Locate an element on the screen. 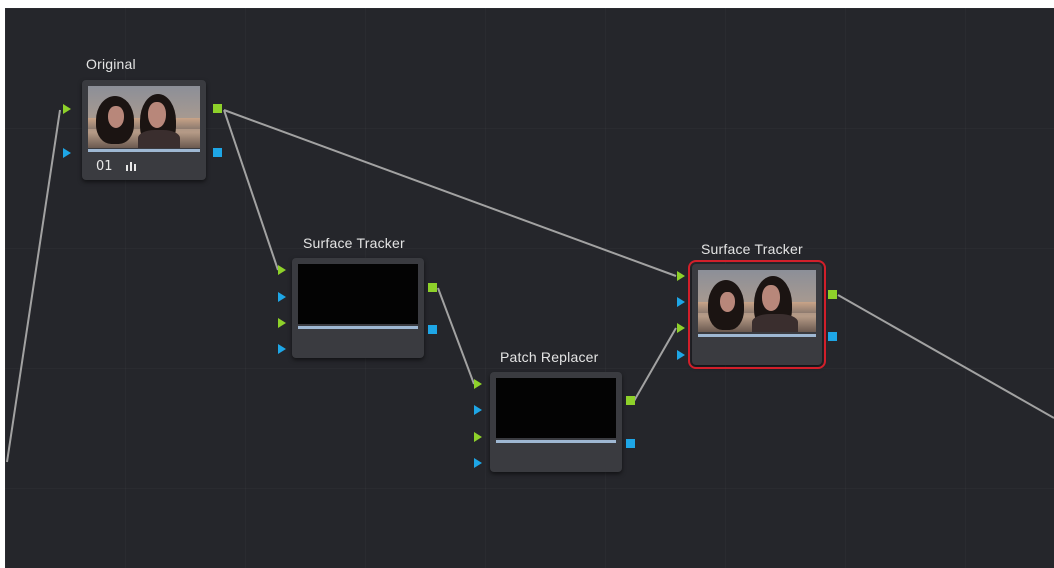 This screenshot has height=568, width=1054. node-patch-replacer is located at coordinates (556, 422).